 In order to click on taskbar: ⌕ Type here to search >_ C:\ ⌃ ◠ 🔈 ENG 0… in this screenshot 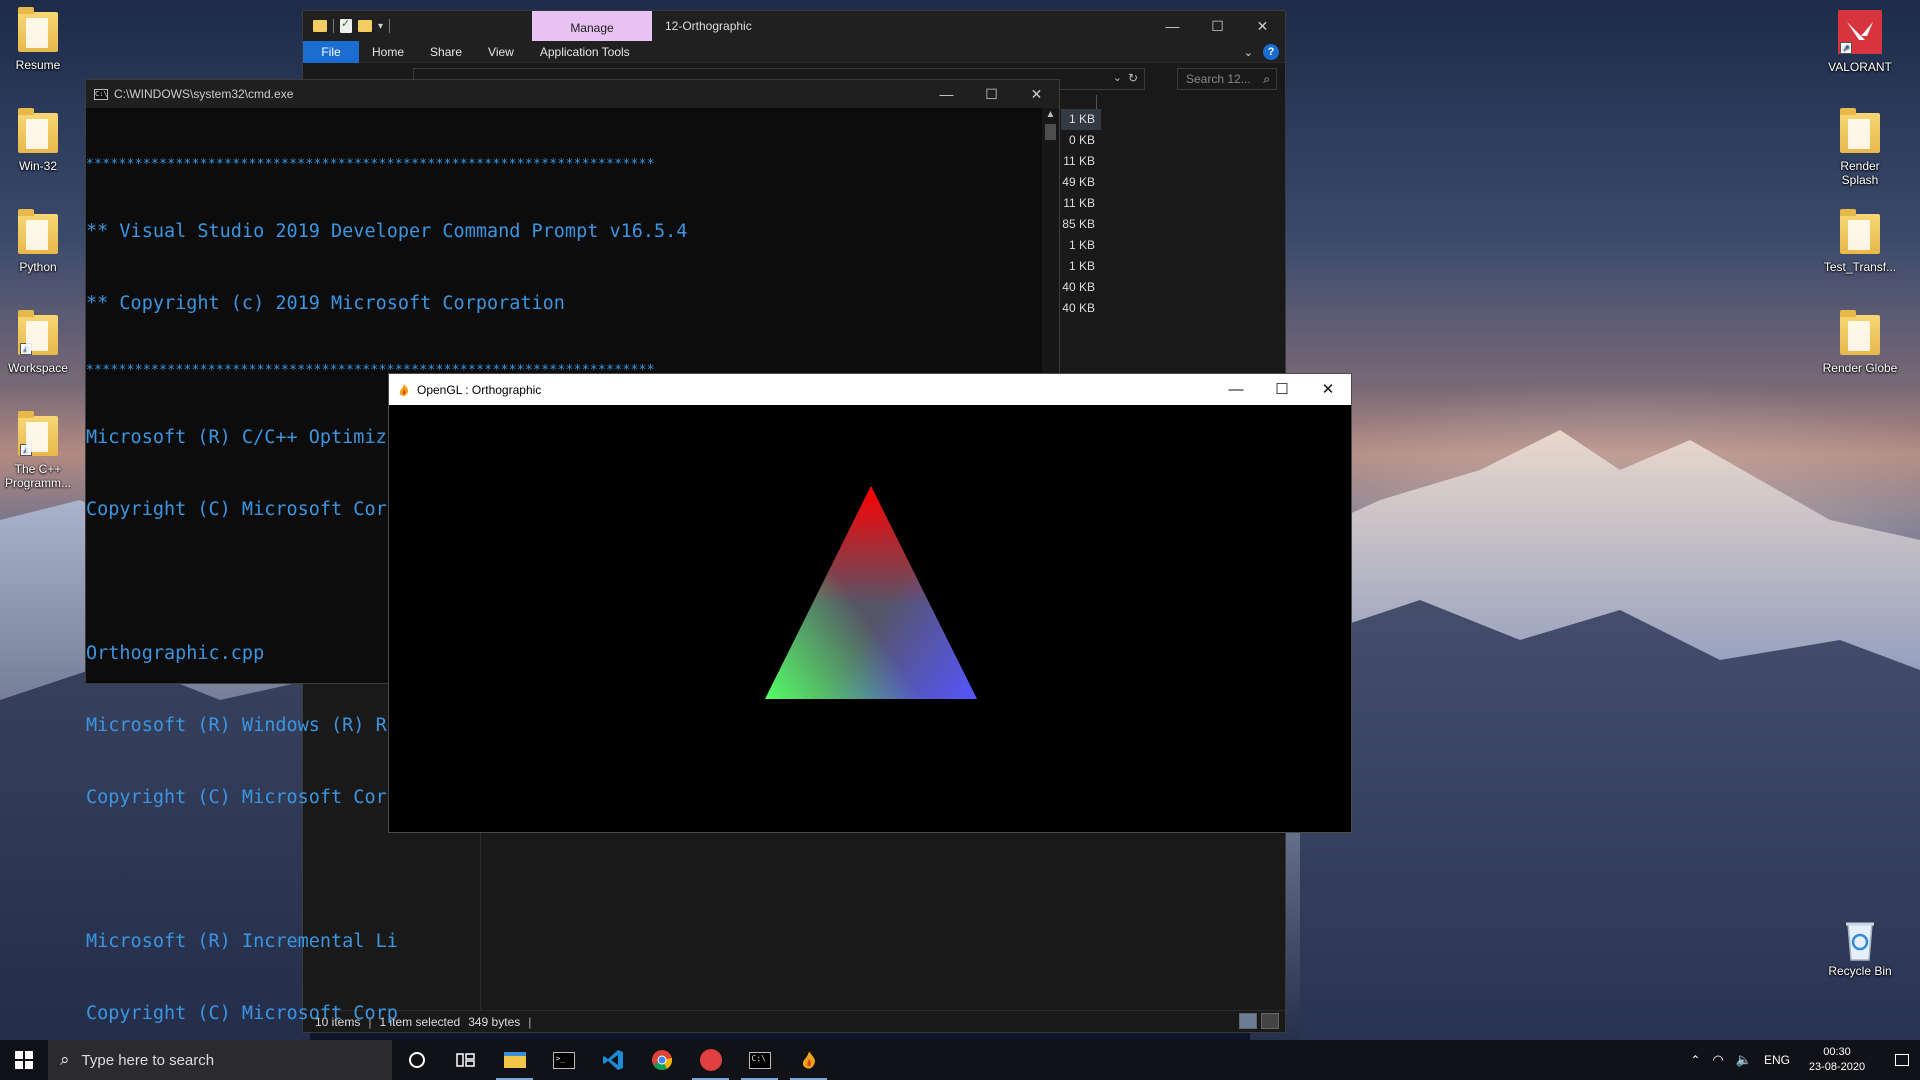, I will do `click(960, 1060)`.